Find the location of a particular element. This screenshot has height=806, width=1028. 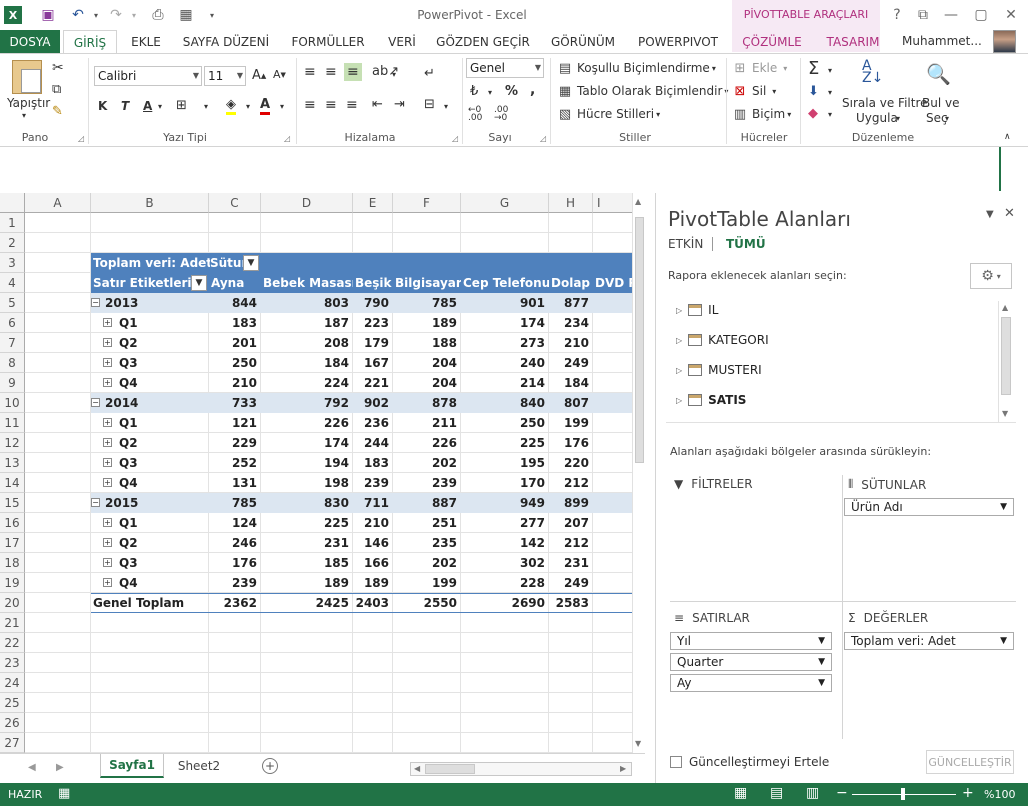

clipboard-launcher-icon: ◿ is located at coordinates (81, 138).